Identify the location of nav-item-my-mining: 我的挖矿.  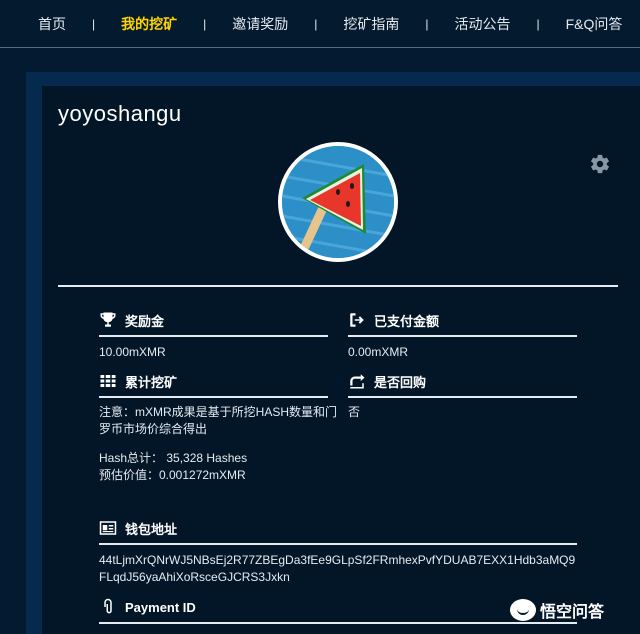
(149, 24).